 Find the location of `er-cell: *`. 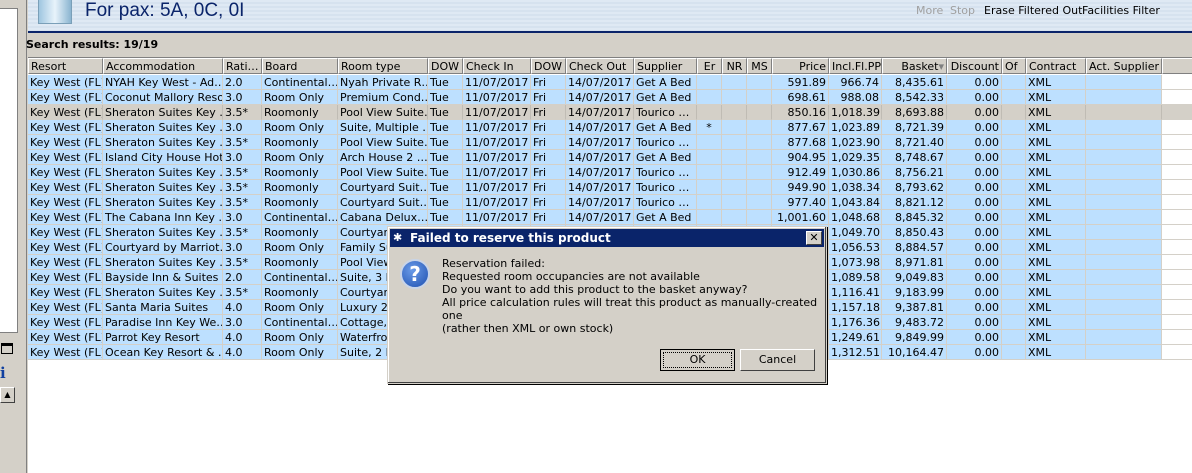

er-cell: * is located at coordinates (709, 127).